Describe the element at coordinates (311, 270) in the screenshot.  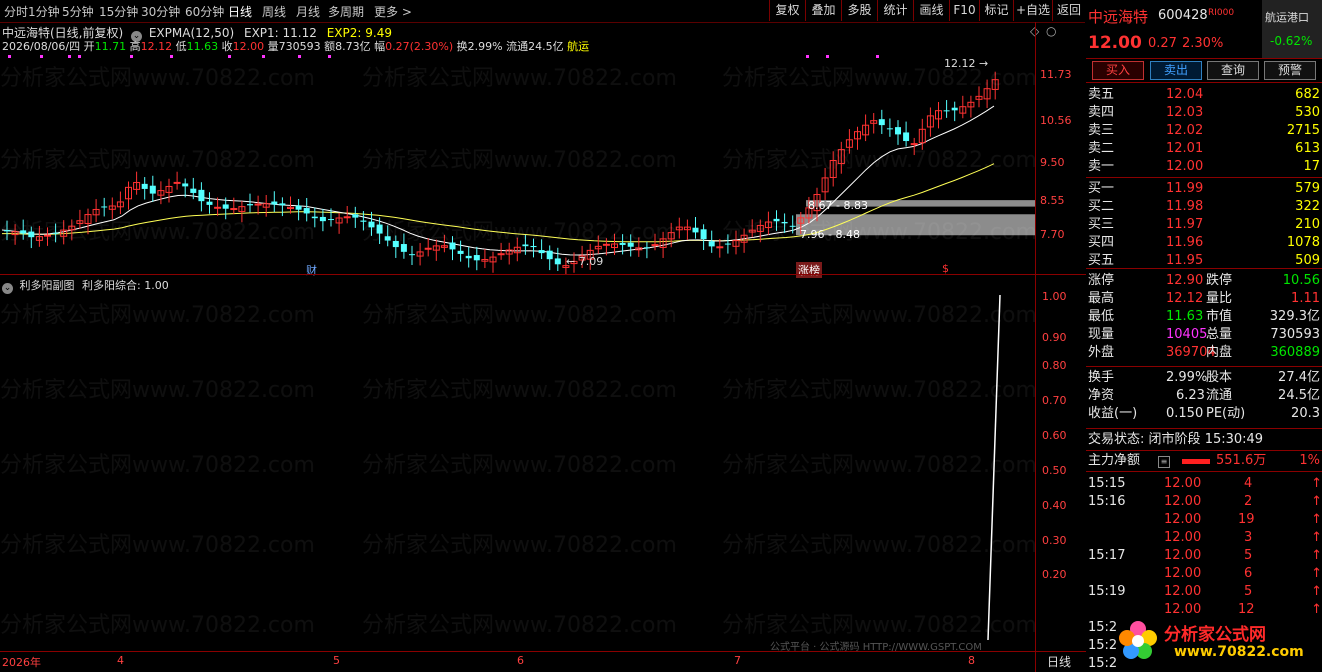
I see `finance-tag: 财` at that location.